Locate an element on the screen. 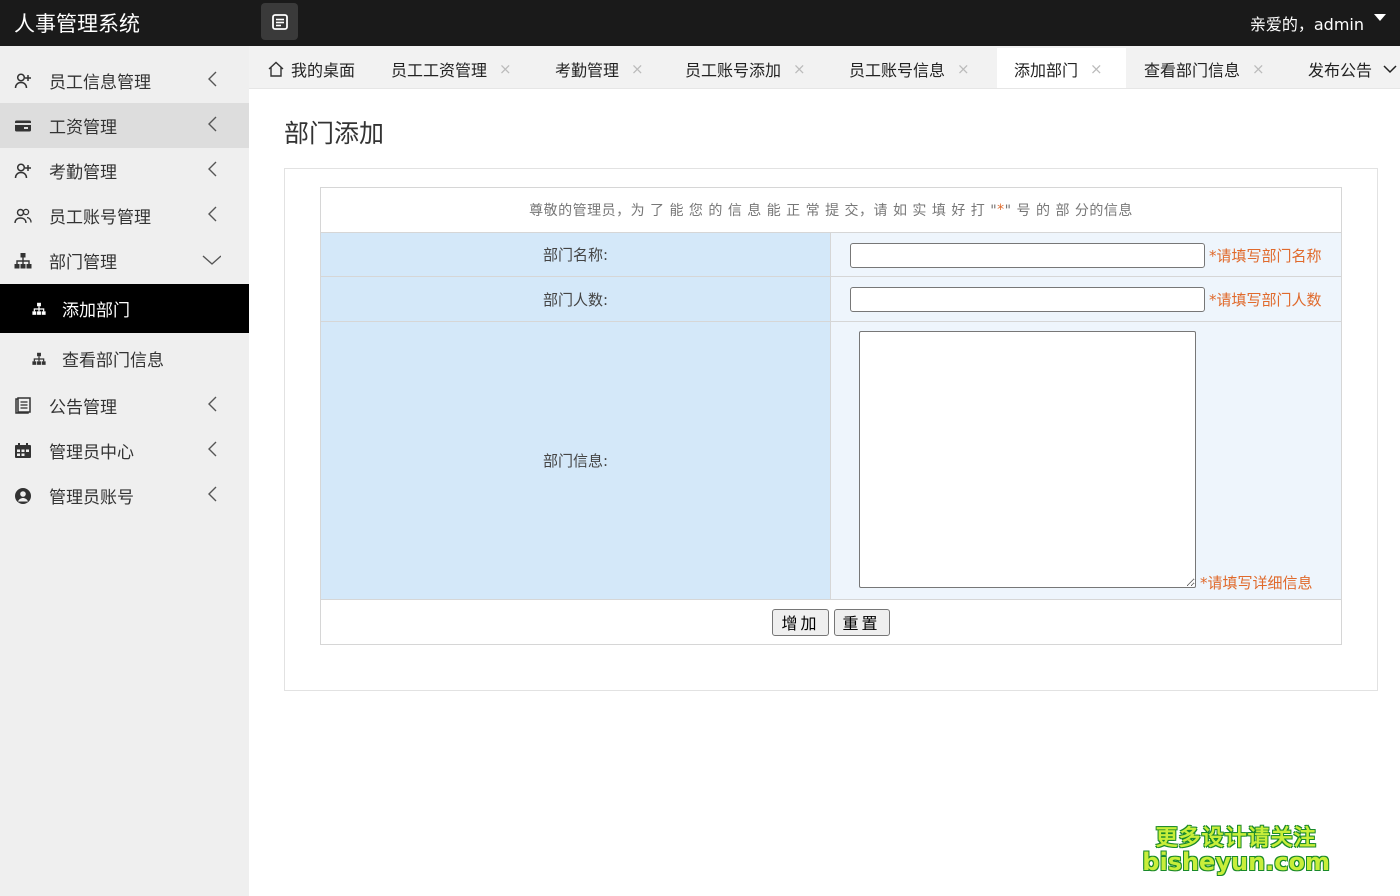 The height and width of the screenshot is (896, 1400). department-info-textarea is located at coordinates (1027, 459).